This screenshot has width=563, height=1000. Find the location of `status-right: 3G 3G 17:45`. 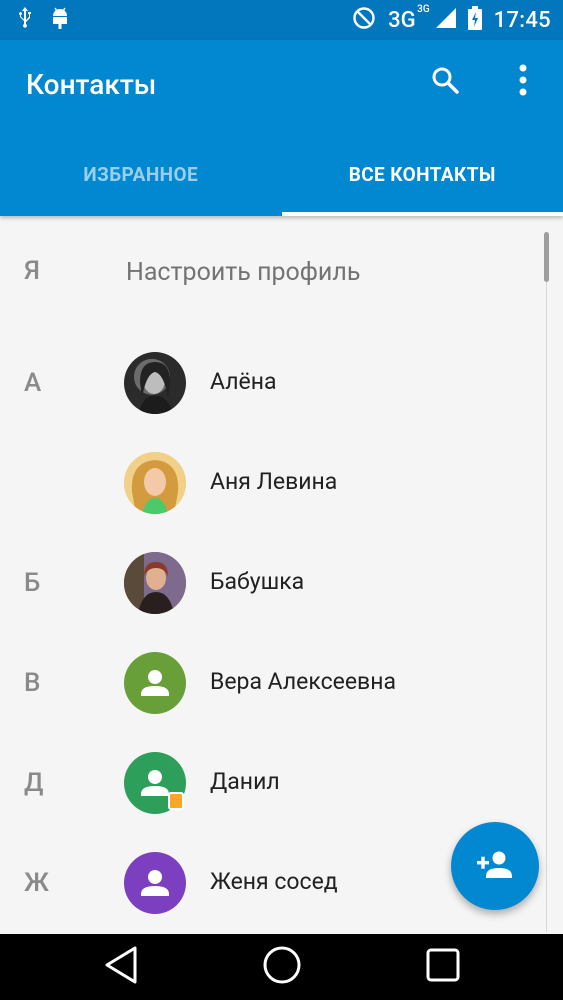

status-right: 3G 3G 17:45 is located at coordinates (451, 19).